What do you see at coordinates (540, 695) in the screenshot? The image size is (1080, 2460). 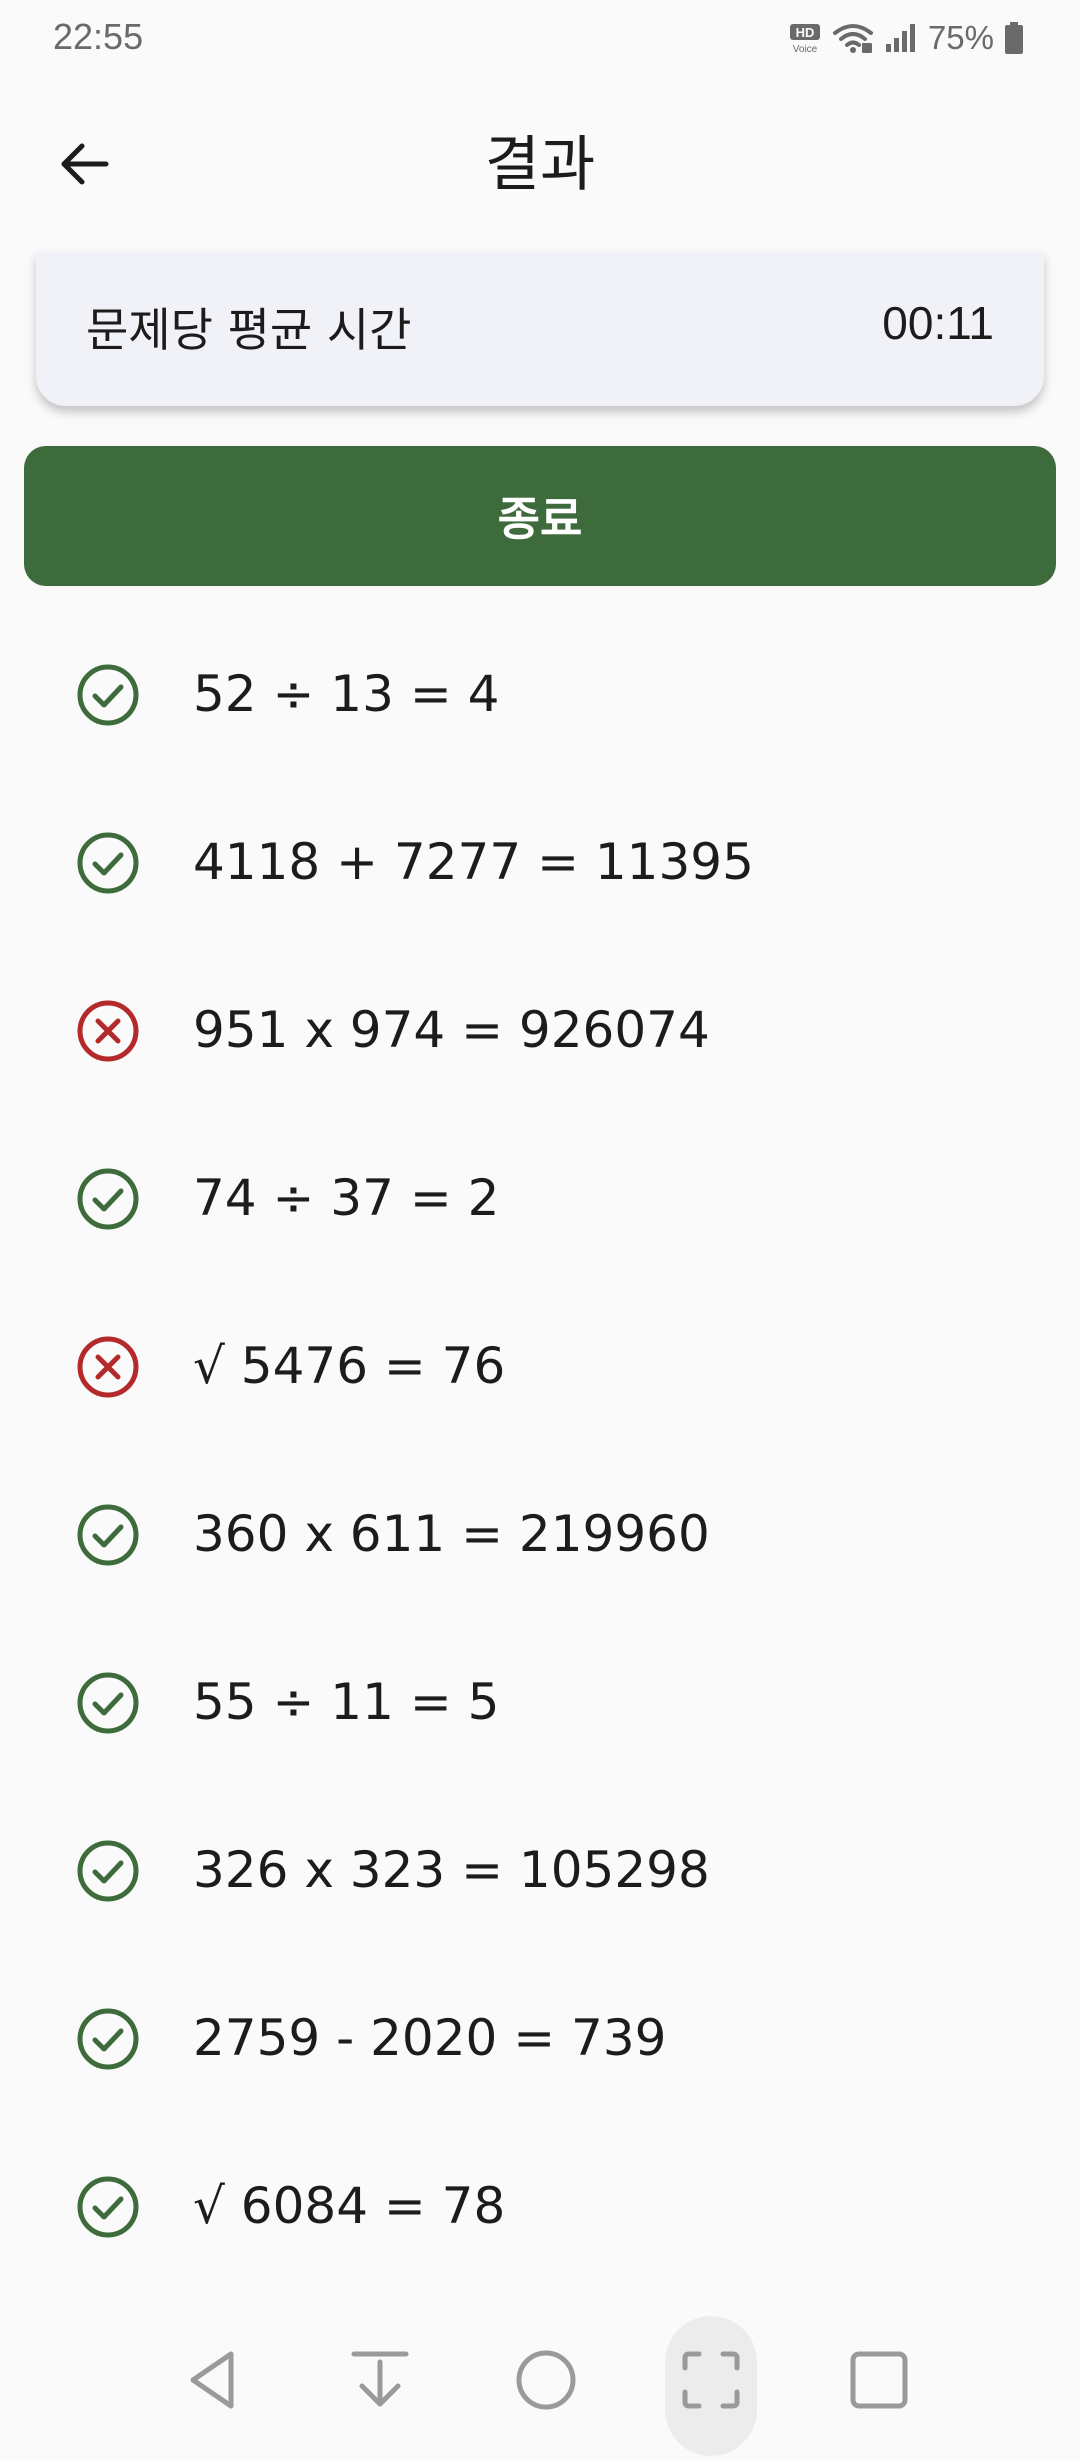 I see `result-row: 52 ÷ 13 = 4` at bounding box center [540, 695].